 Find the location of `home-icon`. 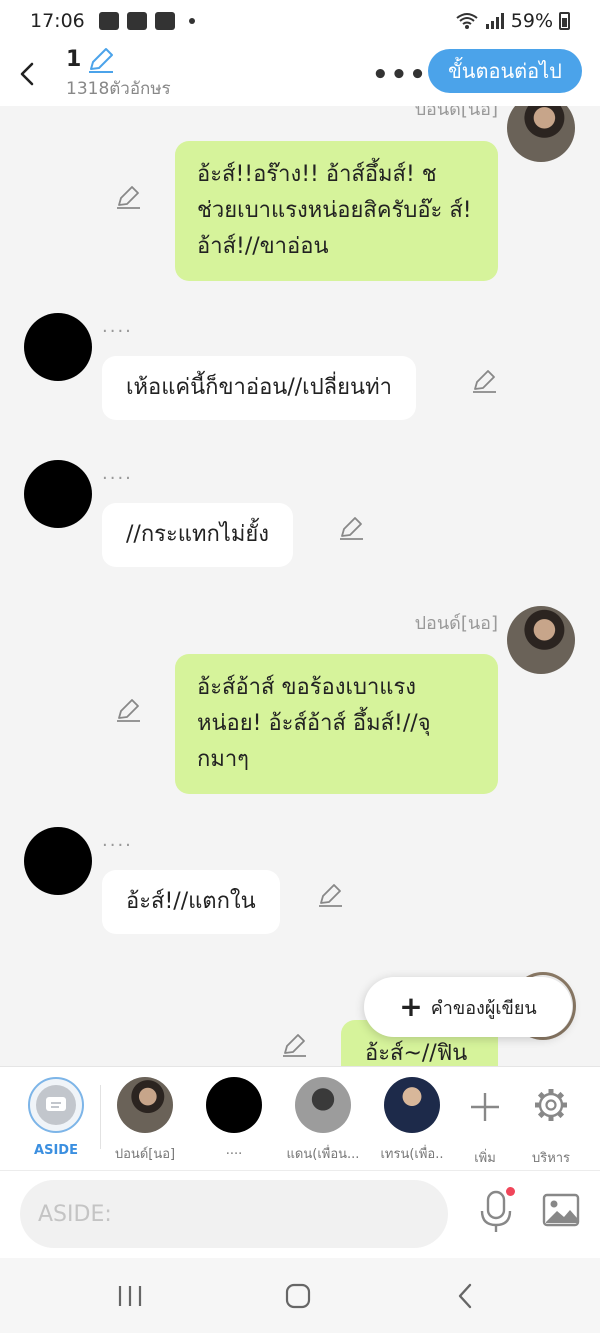

home-icon is located at coordinates (298, 1296).